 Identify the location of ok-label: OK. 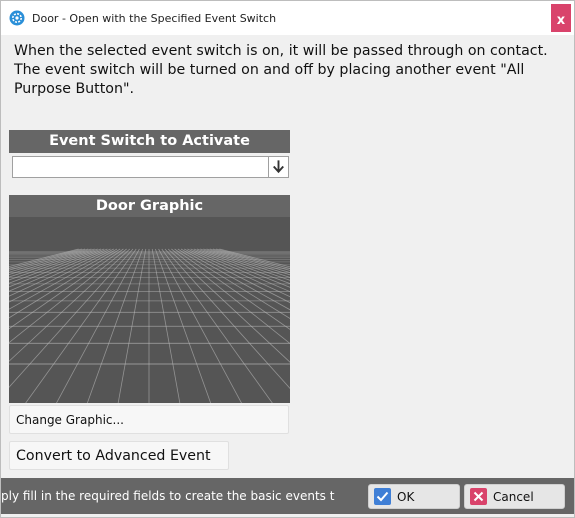
(406, 497).